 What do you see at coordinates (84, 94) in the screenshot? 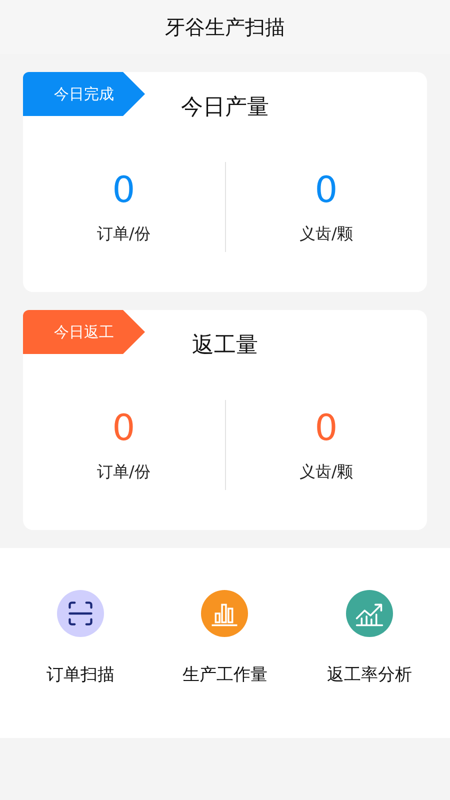
I see `ribbon-tag: 今日完成` at bounding box center [84, 94].